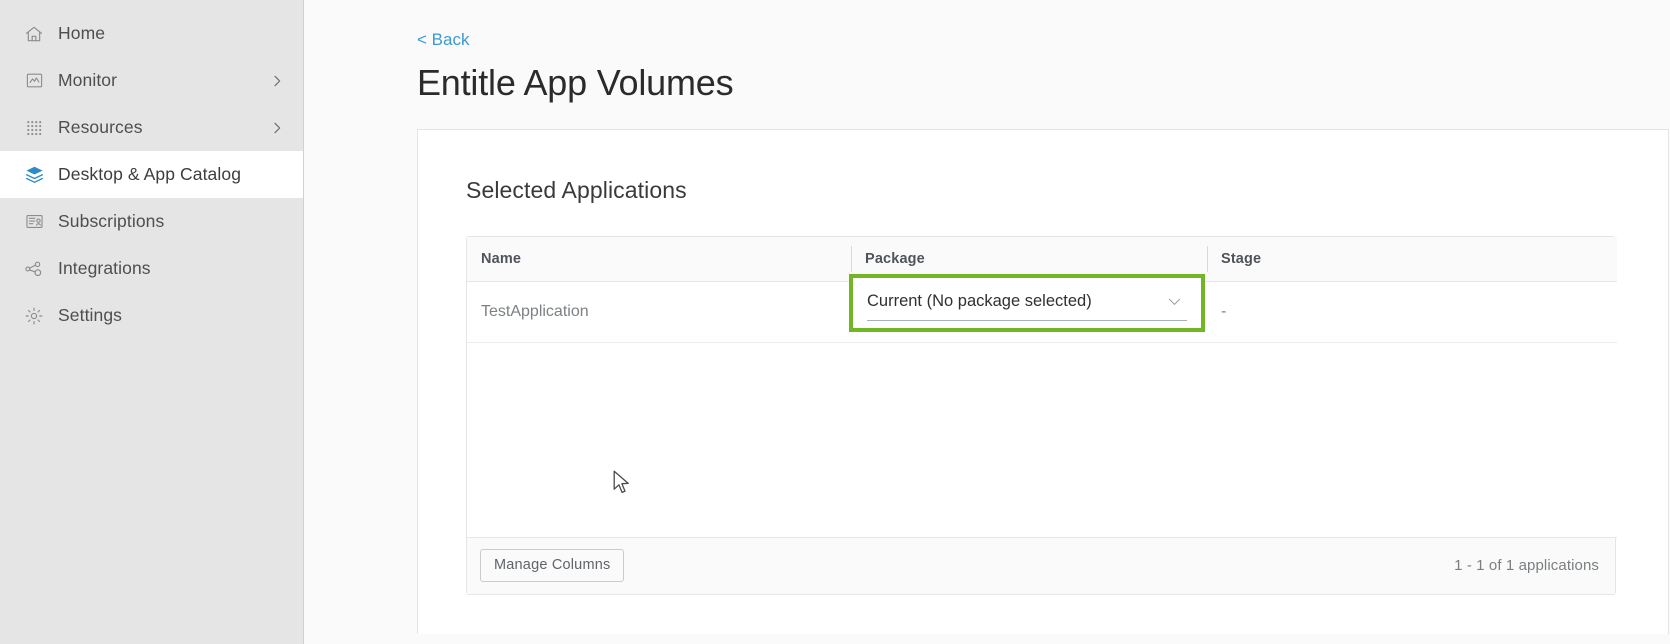  I want to click on package-select-dropdown: Current (No package selected), so click(1027, 303).